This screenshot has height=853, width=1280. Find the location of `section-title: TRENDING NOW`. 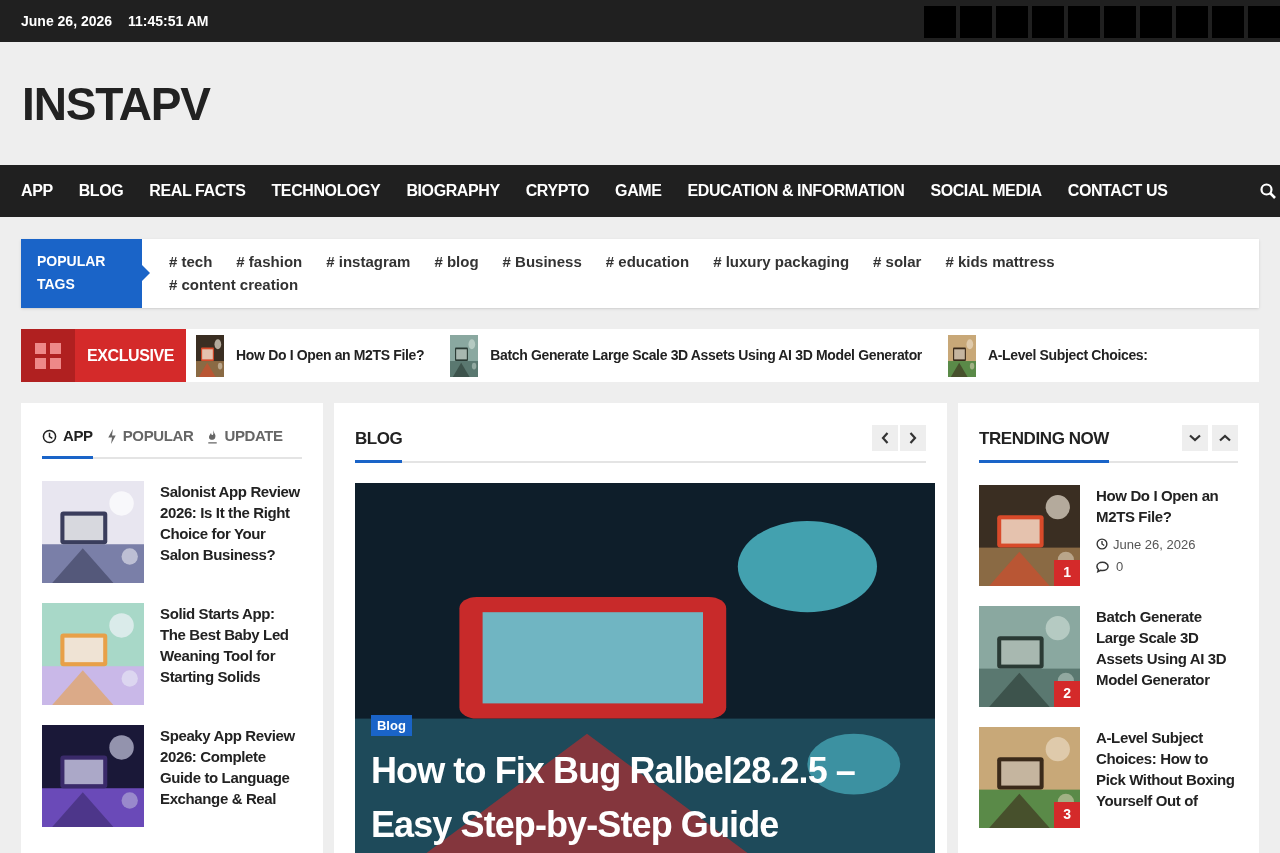

section-title: TRENDING NOW is located at coordinates (1044, 444).